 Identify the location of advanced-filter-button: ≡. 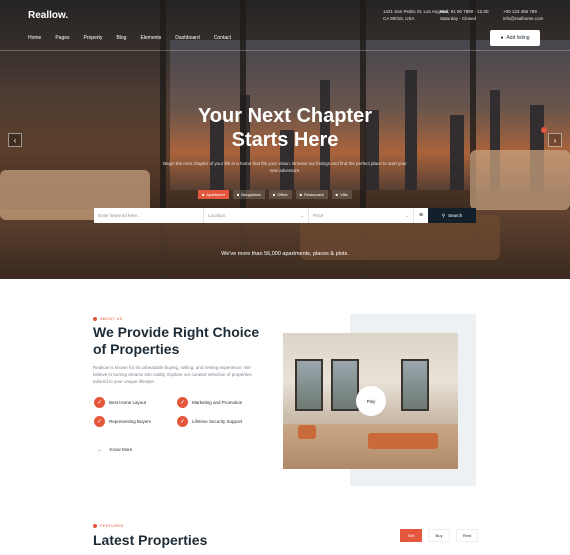
(421, 215).